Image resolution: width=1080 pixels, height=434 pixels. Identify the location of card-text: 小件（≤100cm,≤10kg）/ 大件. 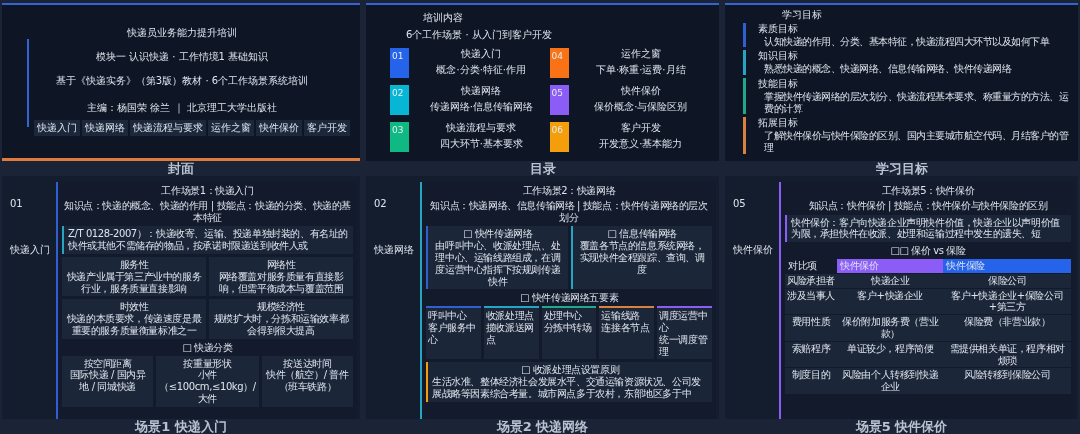
(207, 387).